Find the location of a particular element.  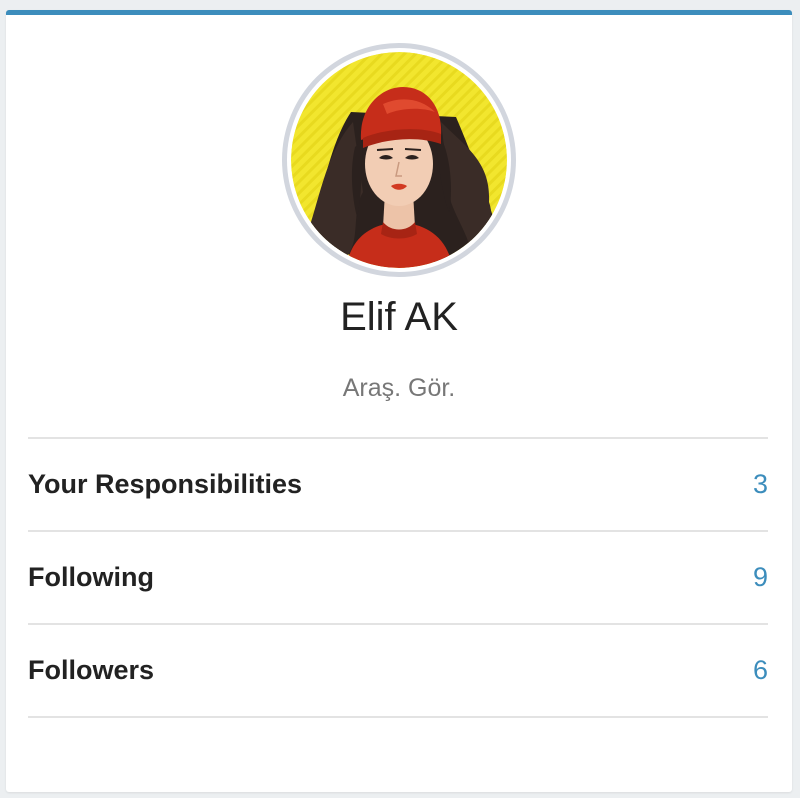

list-item-responsibilities: Your Responsibilities 3 is located at coordinates (398, 485).